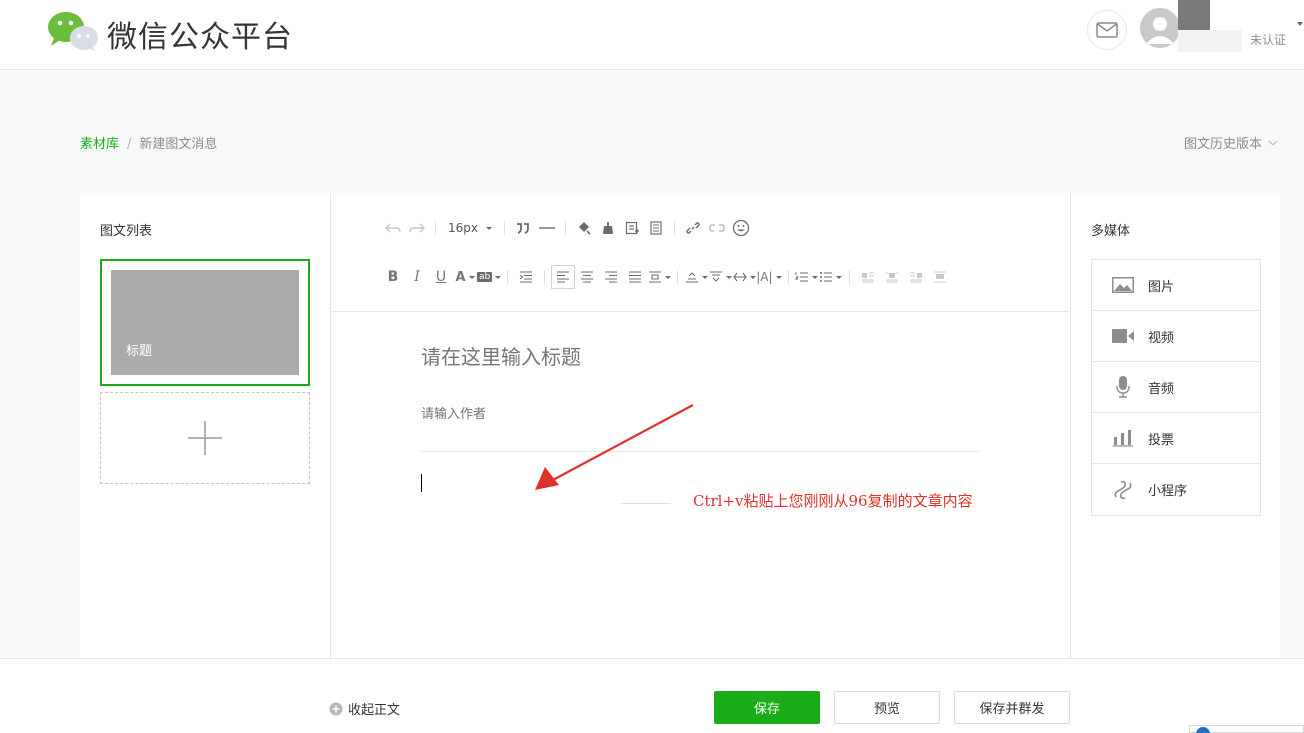  I want to click on unlink-icon, so click(717, 228).